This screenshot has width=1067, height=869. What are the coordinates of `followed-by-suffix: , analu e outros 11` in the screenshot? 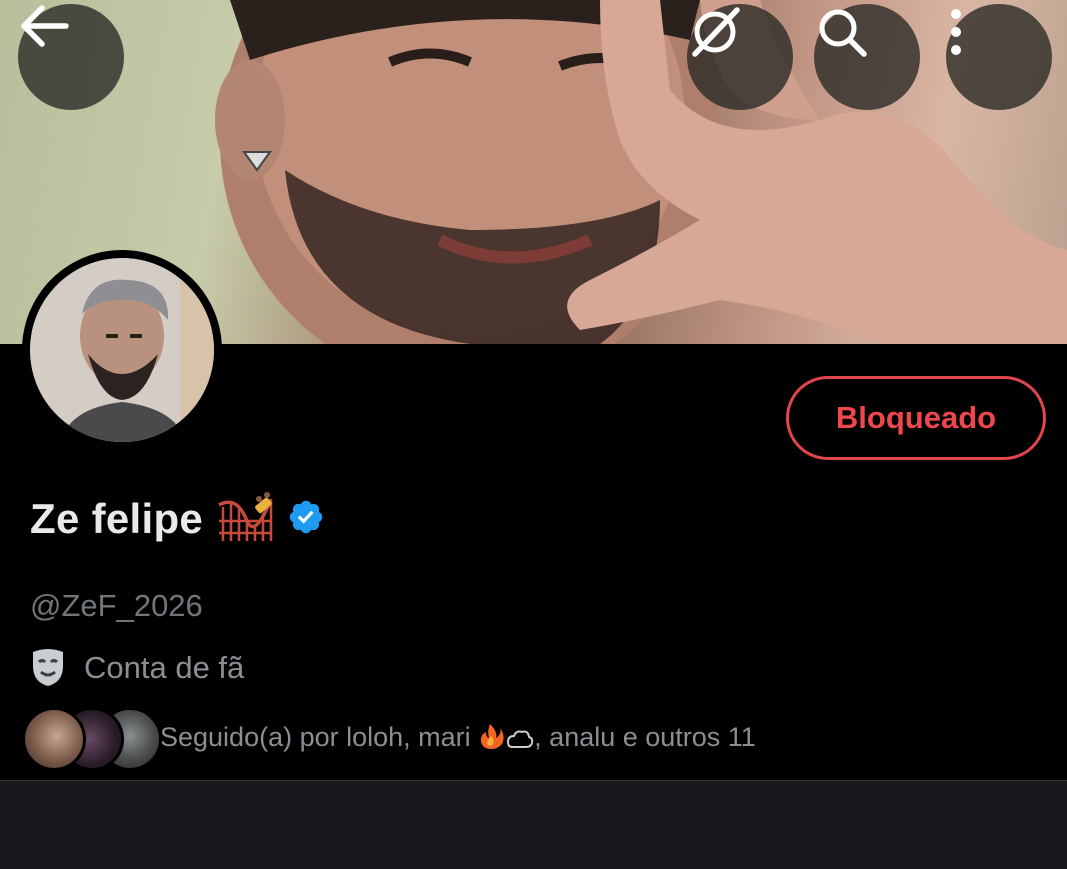 It's located at (645, 736).